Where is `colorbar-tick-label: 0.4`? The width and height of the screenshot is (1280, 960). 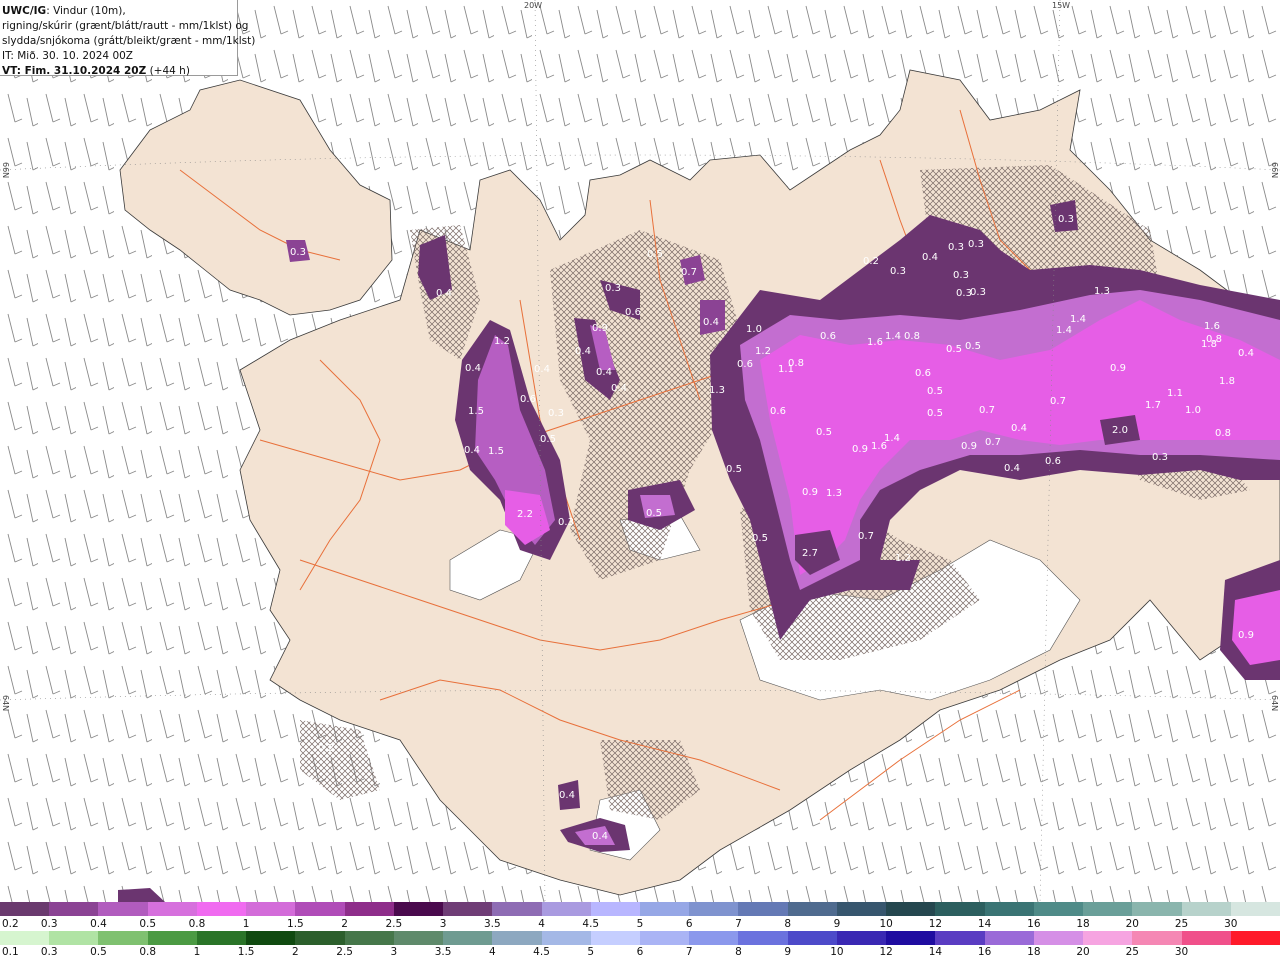
colorbar-tick-label: 0.4 is located at coordinates (98, 924).